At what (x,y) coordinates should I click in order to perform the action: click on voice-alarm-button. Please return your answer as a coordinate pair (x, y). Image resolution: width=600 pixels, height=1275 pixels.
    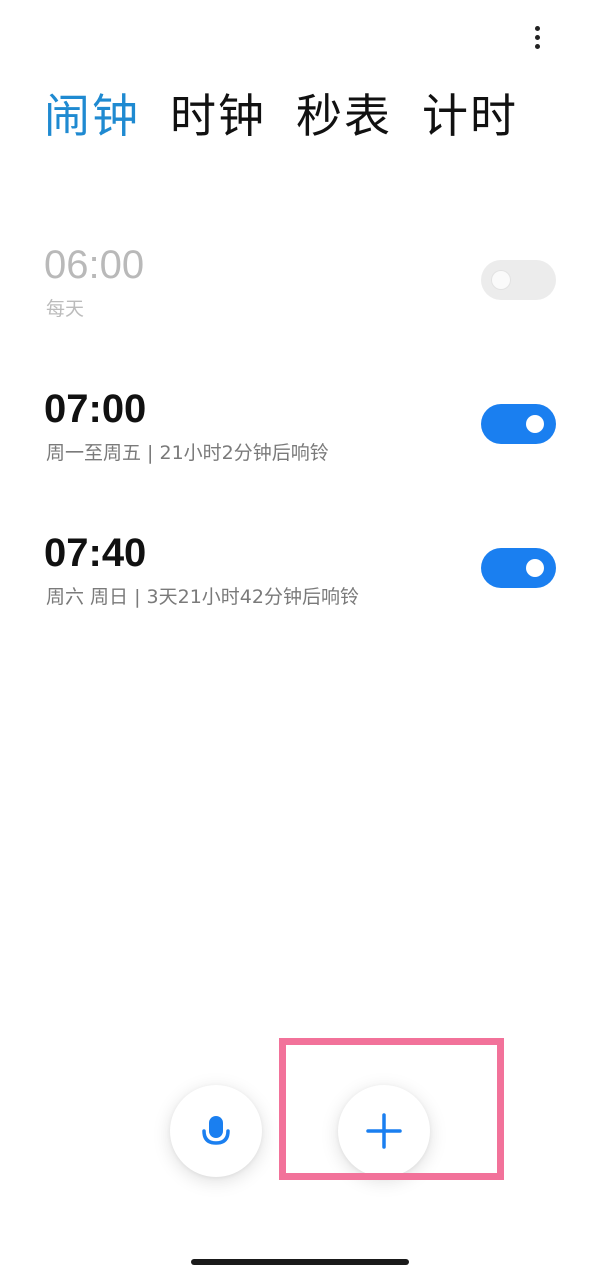
    Looking at the image, I should click on (216, 1131).